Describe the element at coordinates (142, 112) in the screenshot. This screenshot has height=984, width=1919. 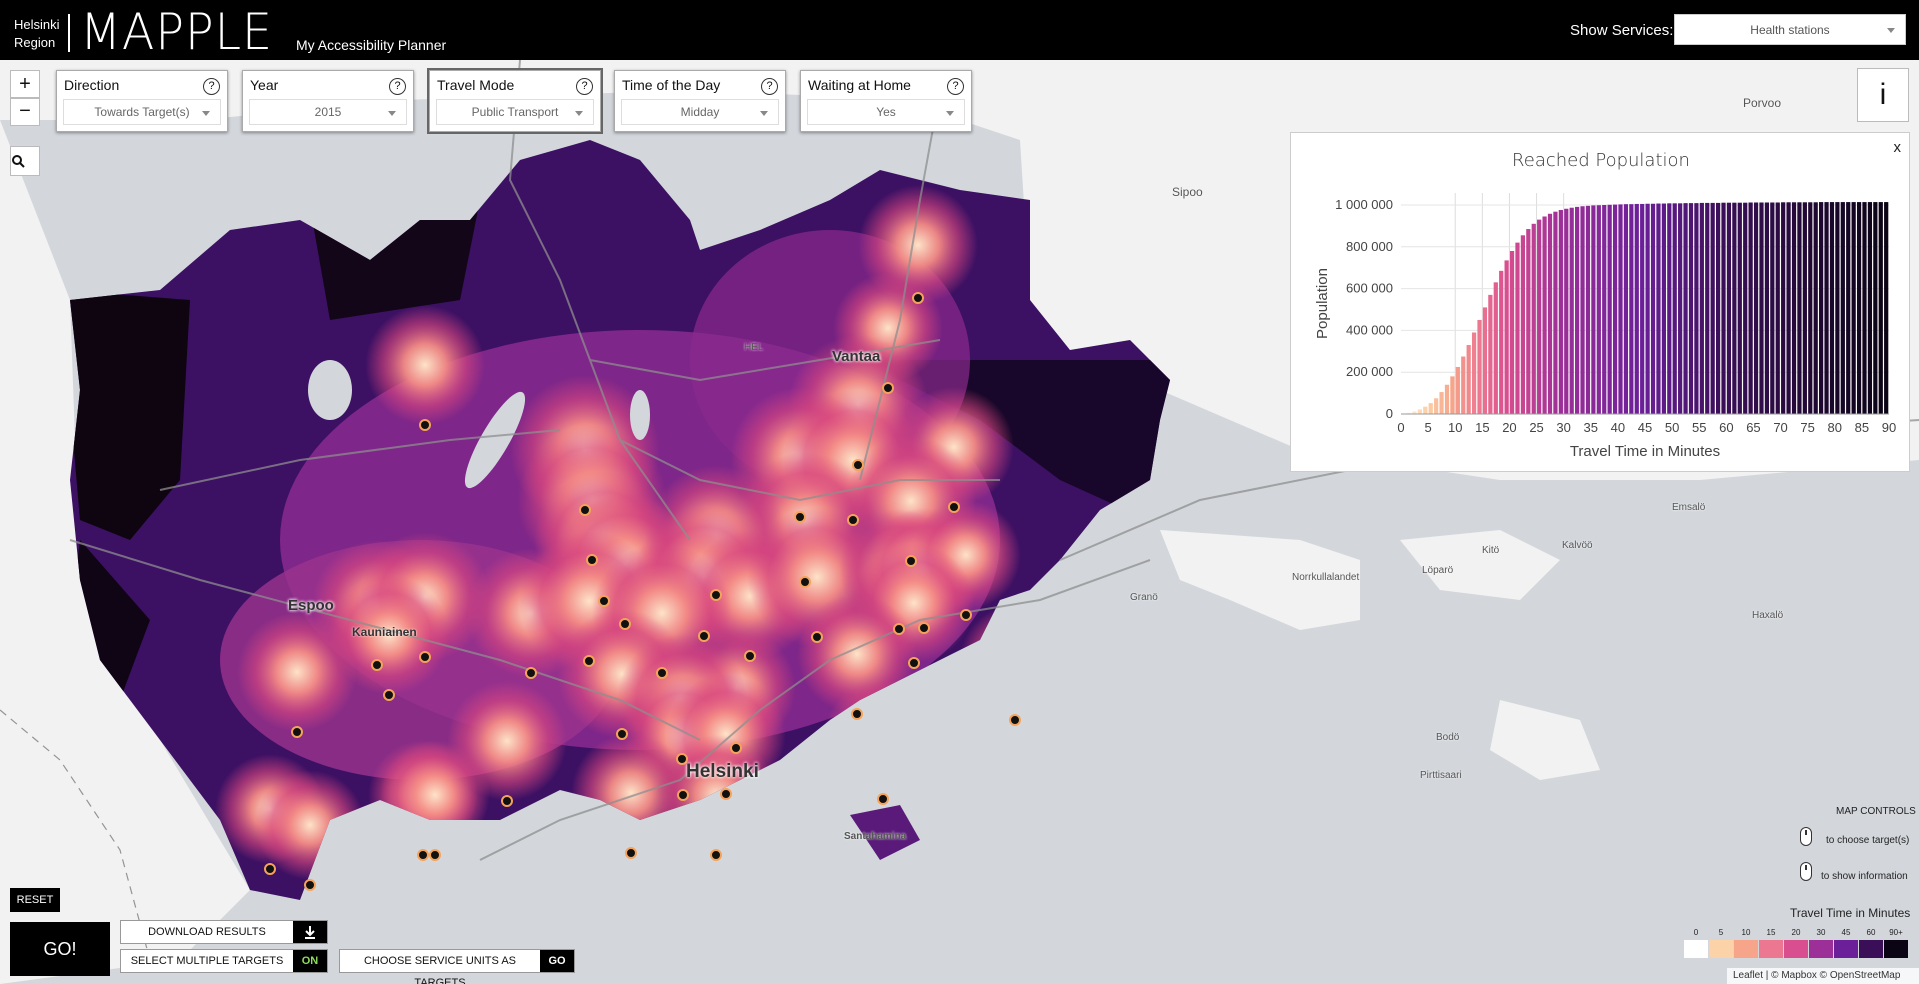
I see `direction-select: Towards Target(s)` at that location.